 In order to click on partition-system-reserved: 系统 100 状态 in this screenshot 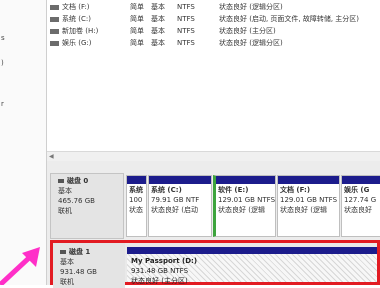, I will do `click(136, 206)`.